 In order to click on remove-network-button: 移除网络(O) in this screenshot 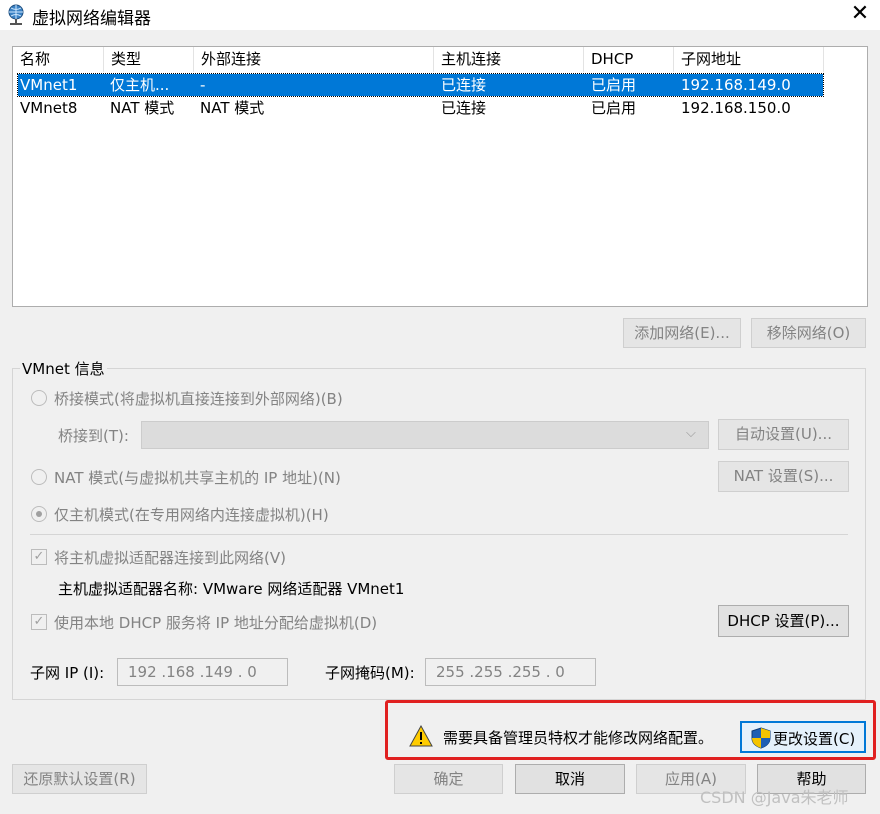, I will do `click(808, 333)`.